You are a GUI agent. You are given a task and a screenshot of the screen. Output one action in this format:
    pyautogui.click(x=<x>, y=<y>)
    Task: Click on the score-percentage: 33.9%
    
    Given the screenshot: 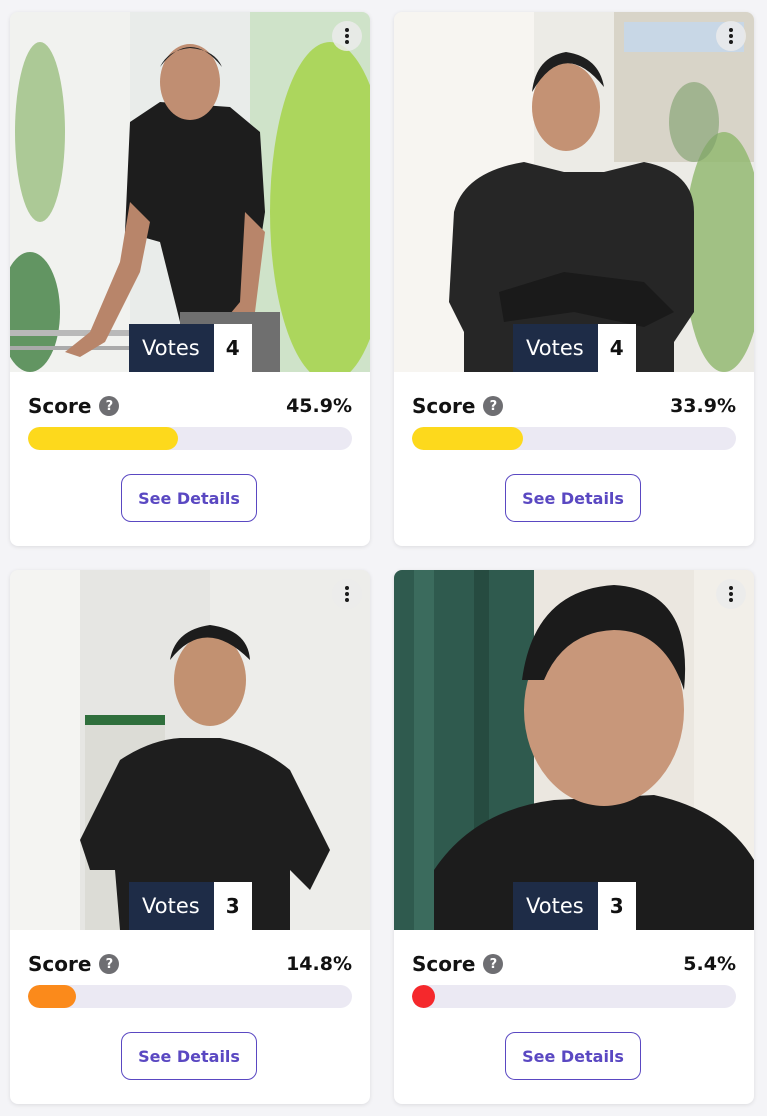 What is the action you would take?
    pyautogui.click(x=703, y=406)
    